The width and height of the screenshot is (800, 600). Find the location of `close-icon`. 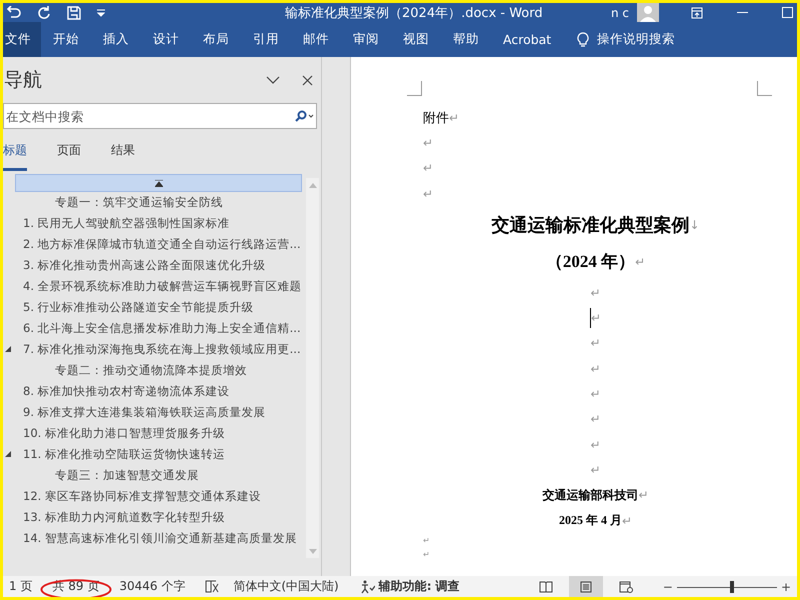

close-icon is located at coordinates (307, 80).